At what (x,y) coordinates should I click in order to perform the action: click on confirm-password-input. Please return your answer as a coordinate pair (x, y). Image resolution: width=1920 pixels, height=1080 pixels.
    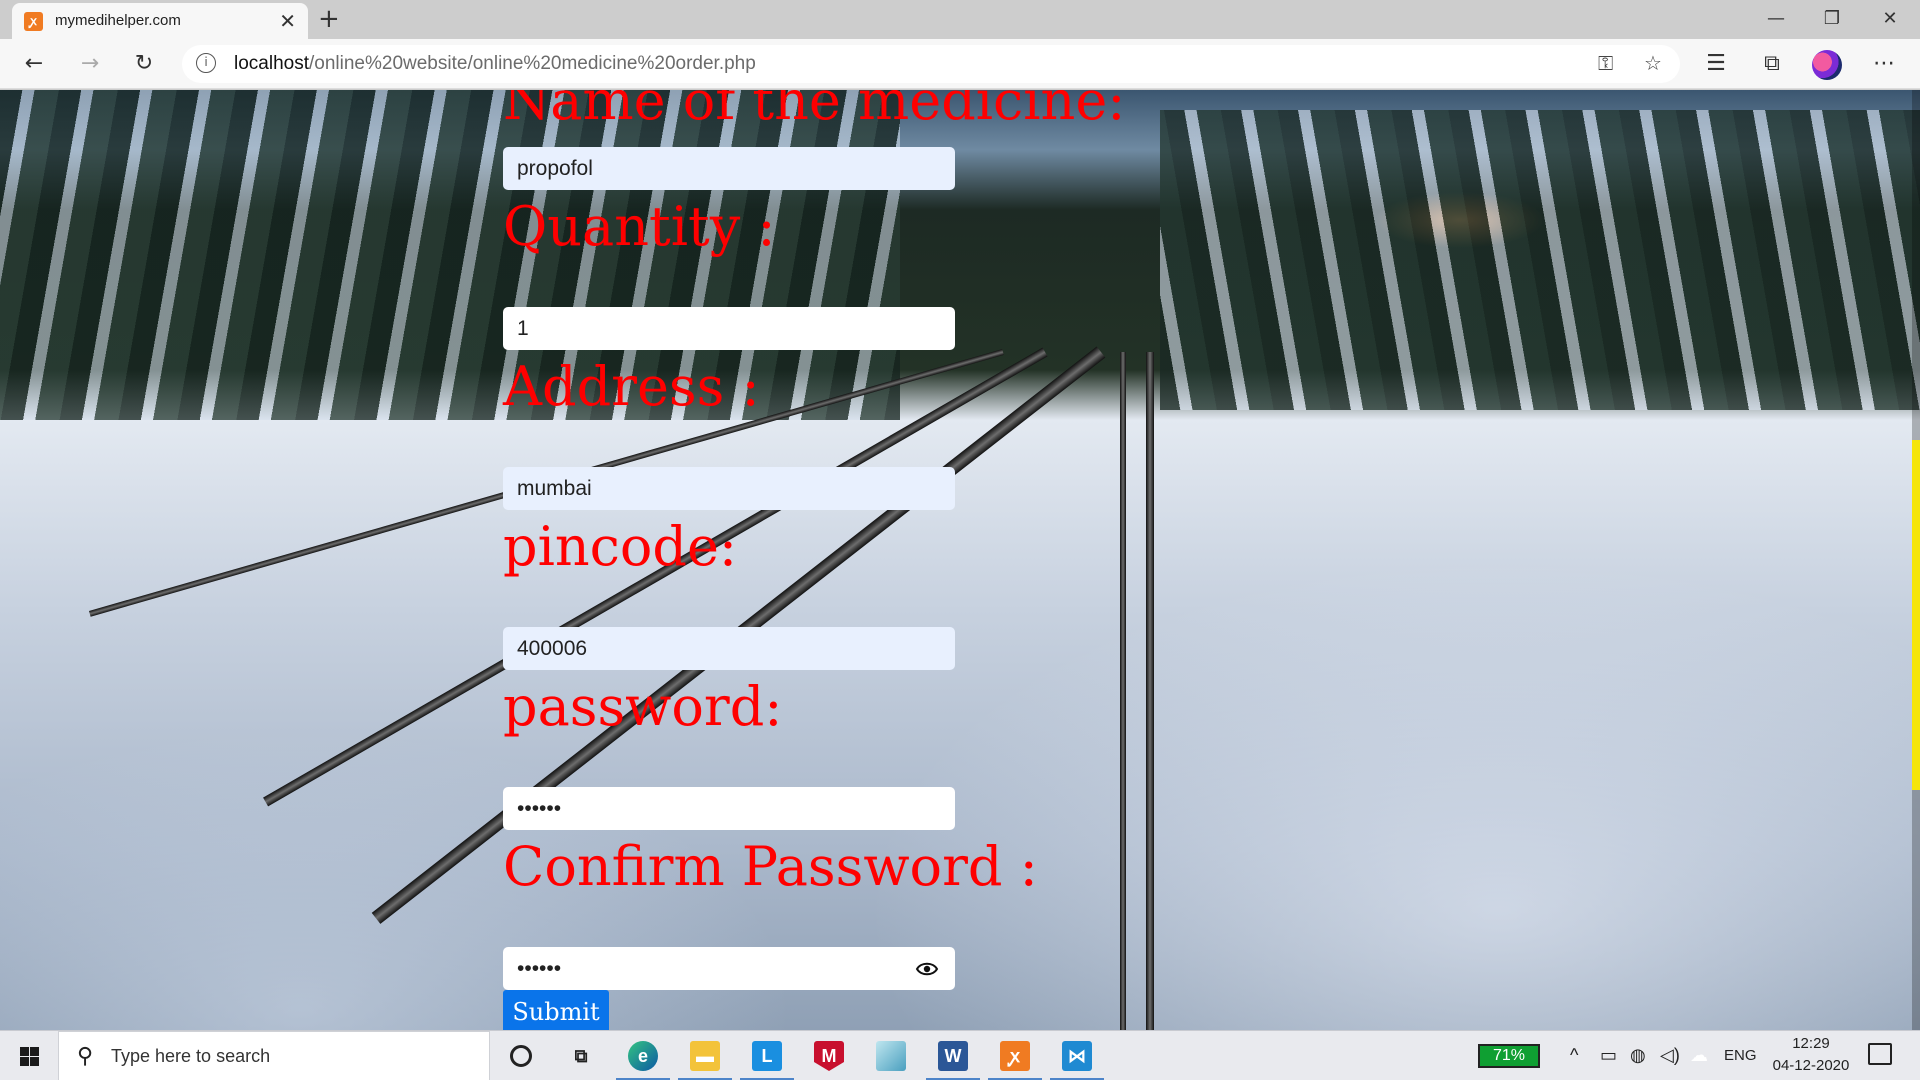
    Looking at the image, I should click on (729, 968).